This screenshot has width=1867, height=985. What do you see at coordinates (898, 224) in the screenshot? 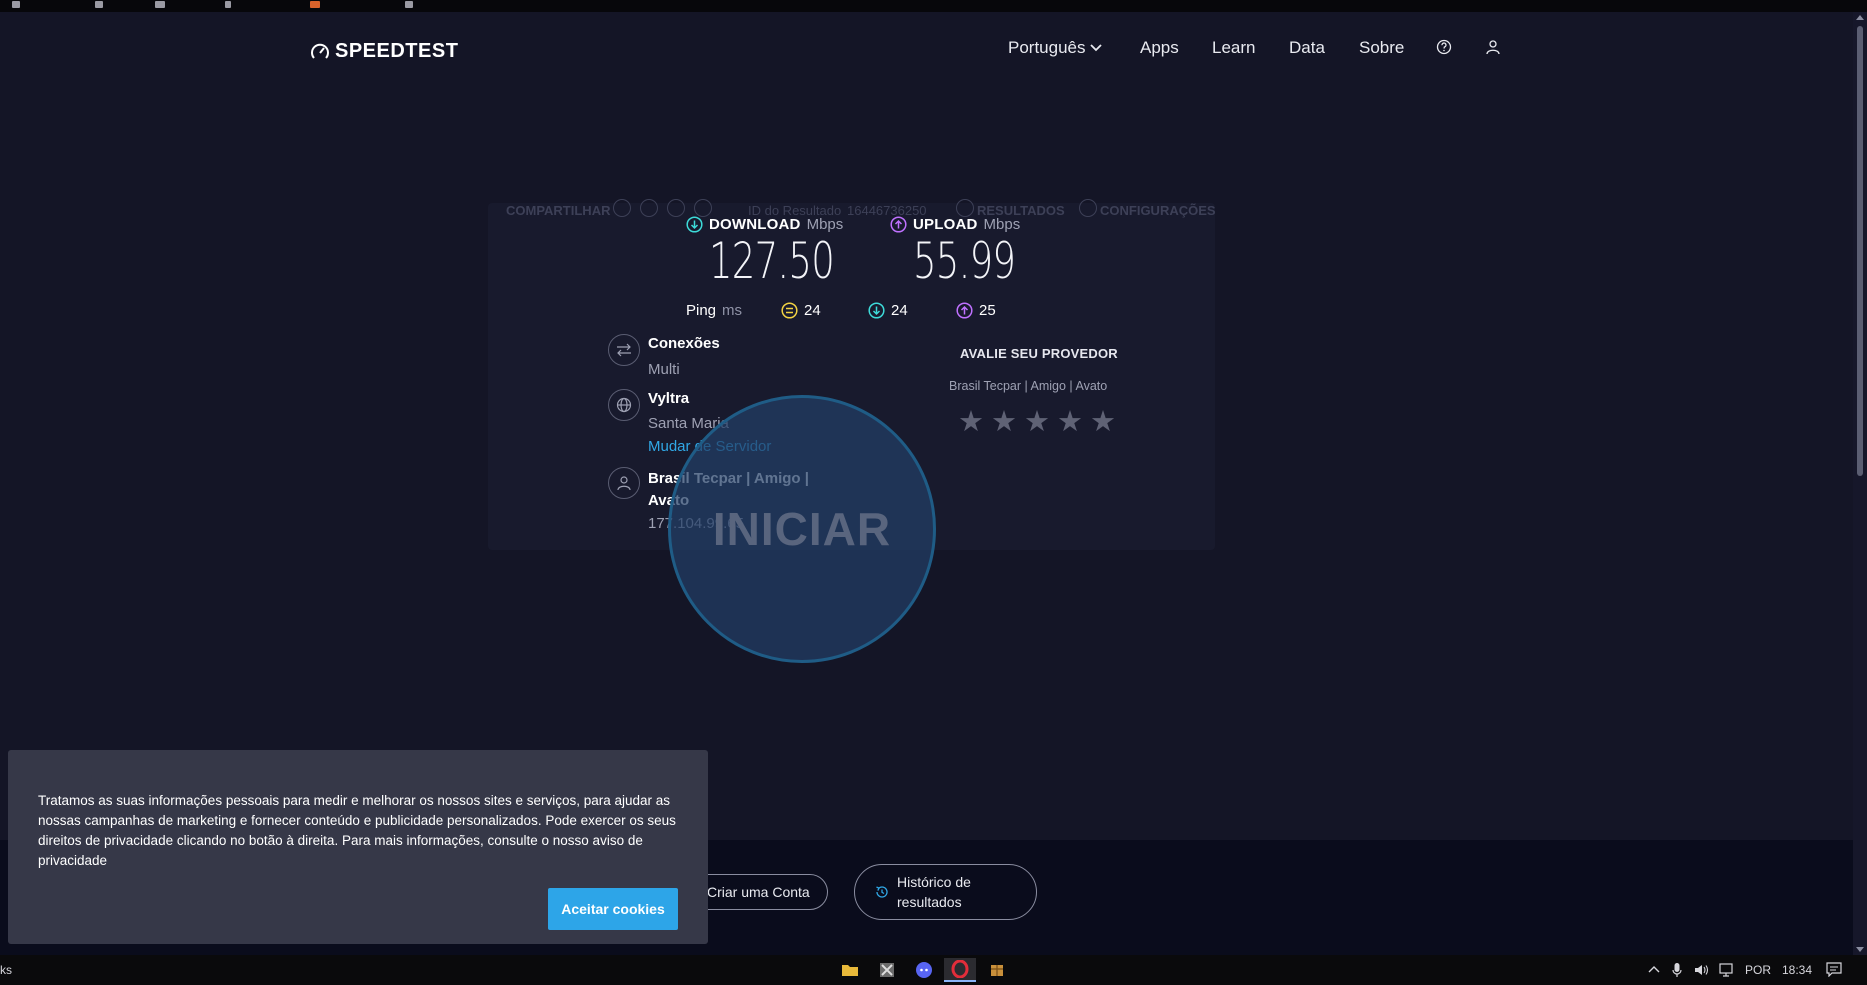
I see `upload-arrow-icon` at bounding box center [898, 224].